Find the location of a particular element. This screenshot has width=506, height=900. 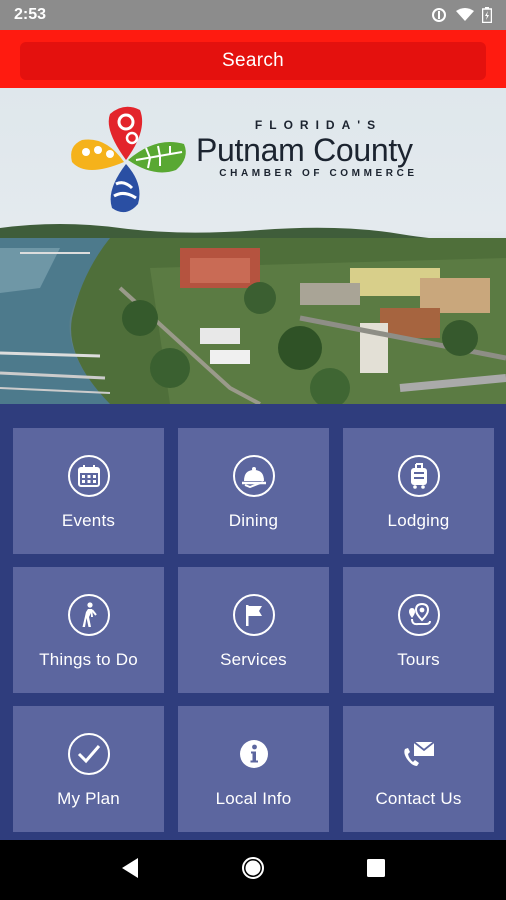

tile-tours: Tours is located at coordinates (418, 630).